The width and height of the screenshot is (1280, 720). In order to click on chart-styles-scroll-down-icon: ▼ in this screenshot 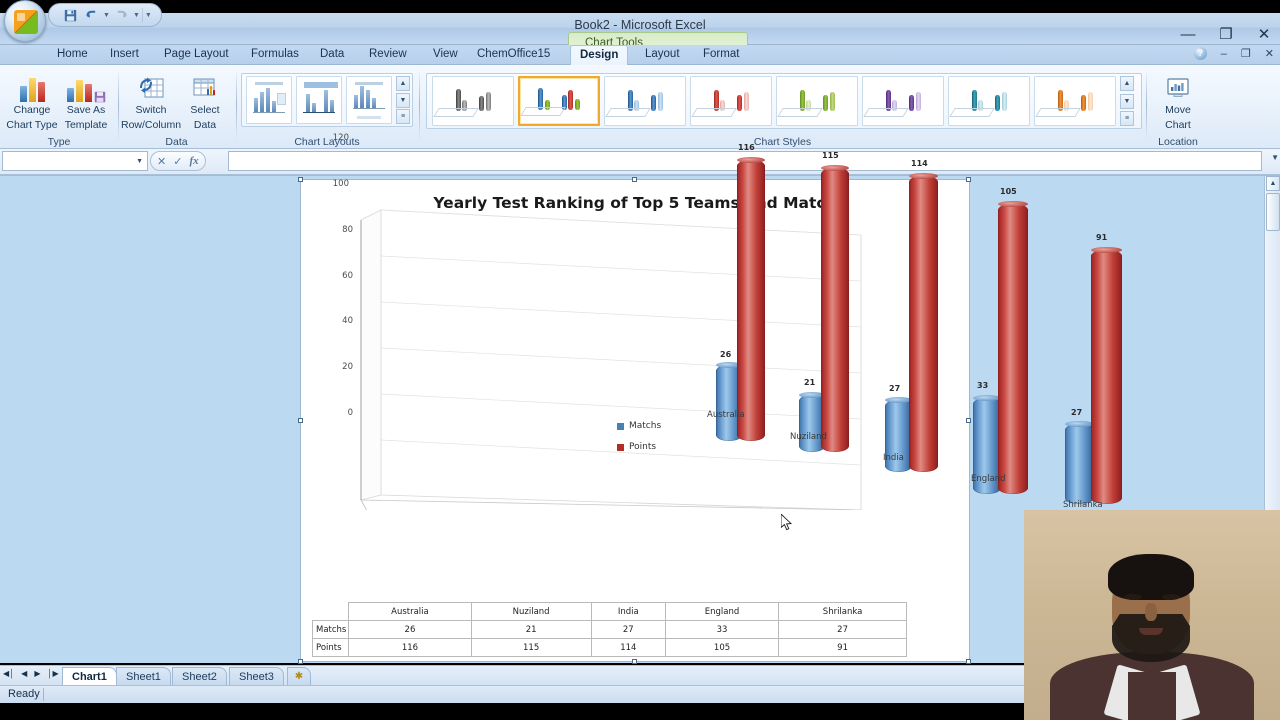, I will do `click(1127, 101)`.